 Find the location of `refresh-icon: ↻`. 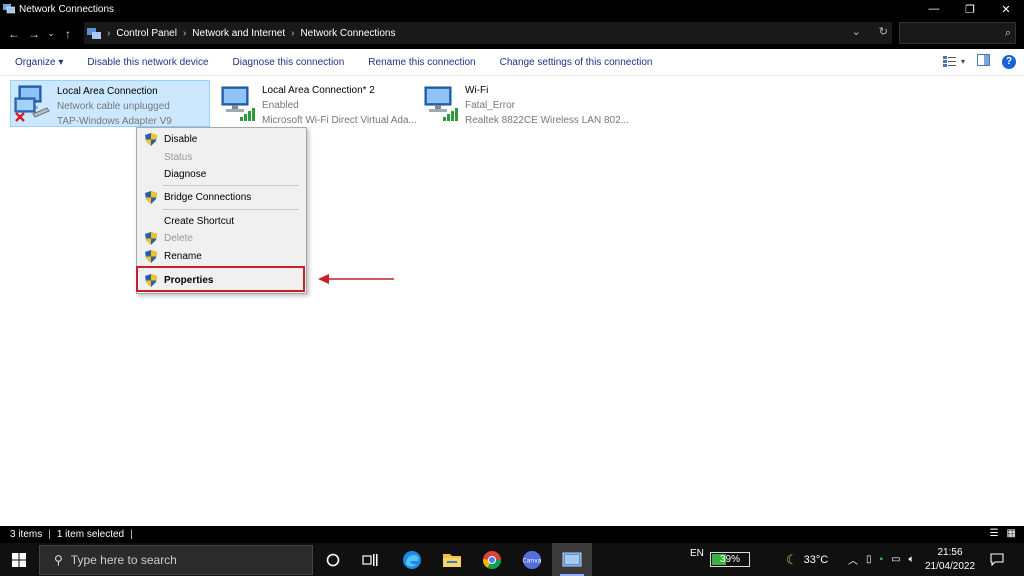

refresh-icon: ↻ is located at coordinates (883, 31).